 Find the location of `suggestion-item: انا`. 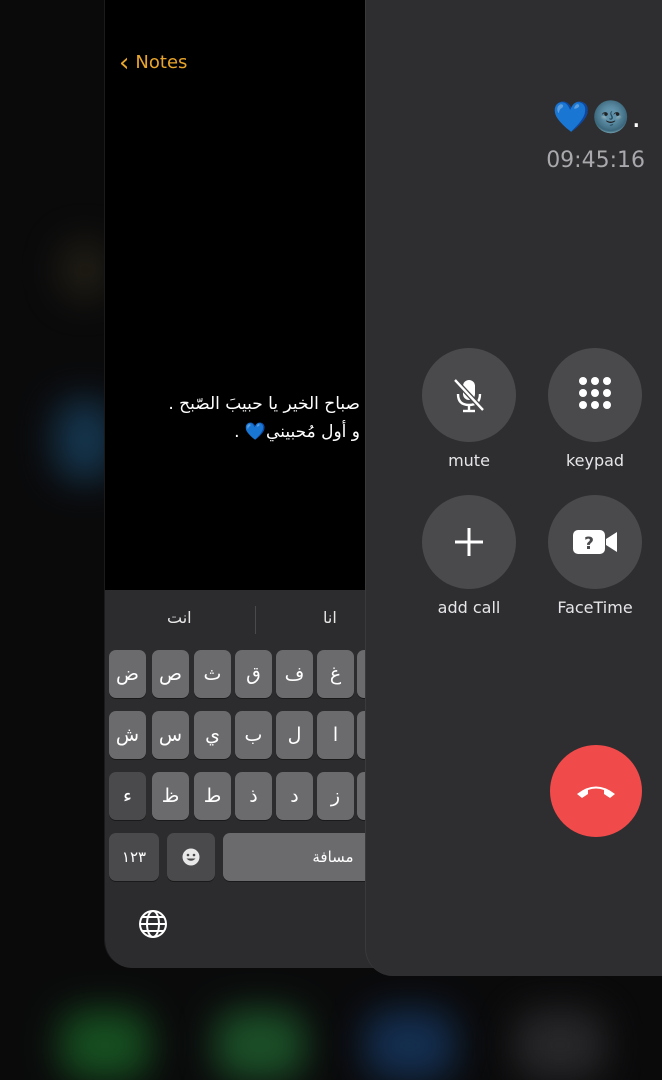

suggestion-item: انا is located at coordinates (330, 617).